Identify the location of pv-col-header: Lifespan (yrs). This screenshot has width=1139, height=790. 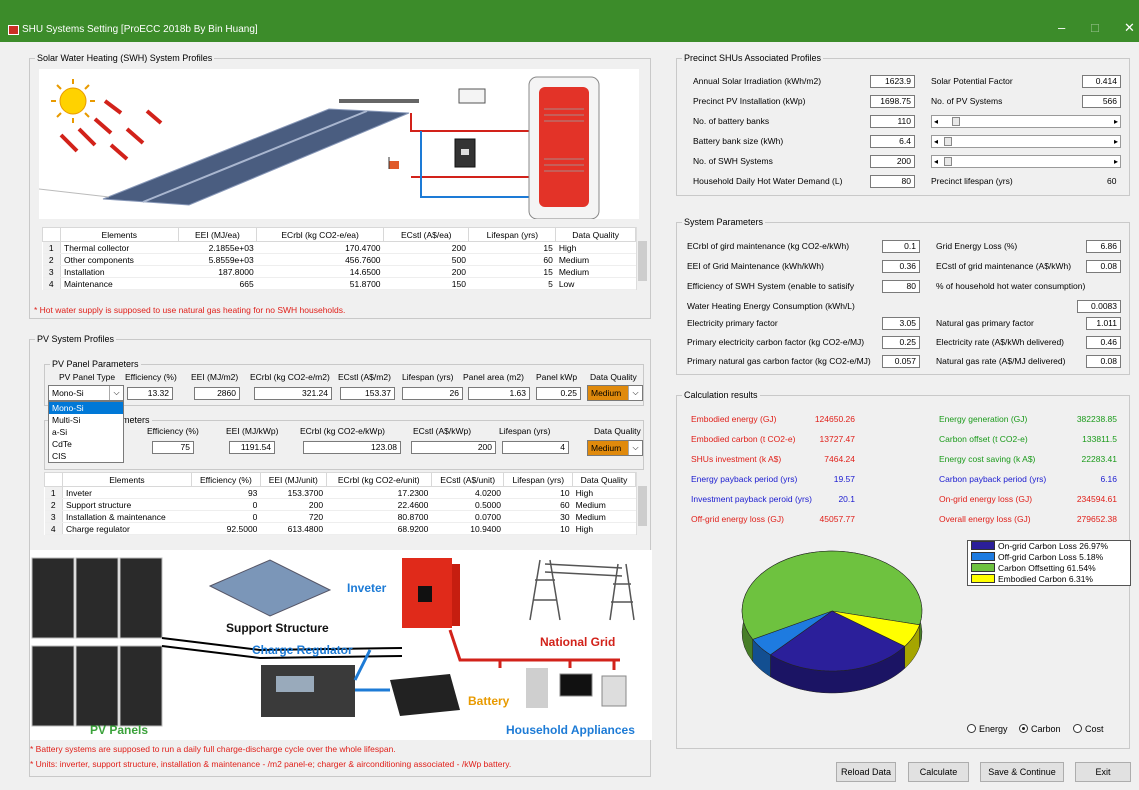
(538, 479).